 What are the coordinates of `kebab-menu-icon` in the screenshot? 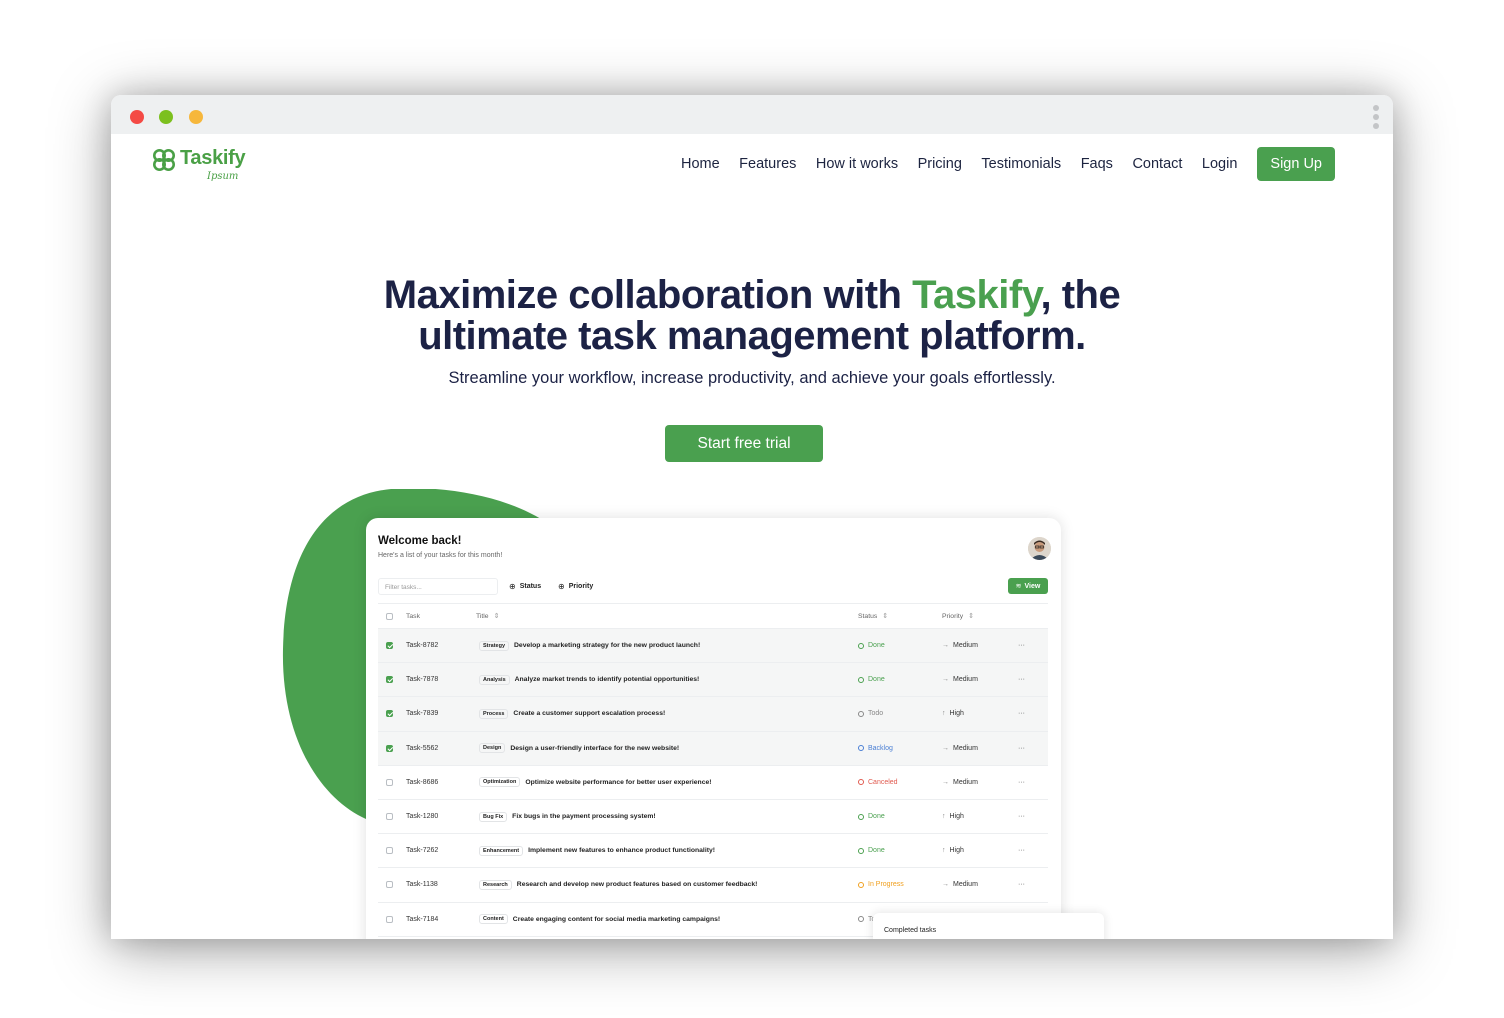 It's located at (1376, 118).